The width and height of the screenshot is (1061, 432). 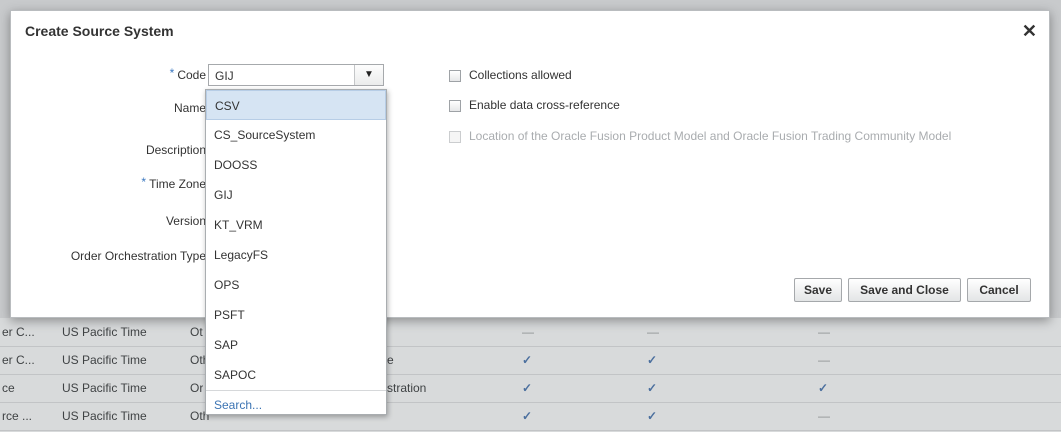 I want to click on table-row: er C... US Pacific Time Ot — — —, so click(x=530, y=332).